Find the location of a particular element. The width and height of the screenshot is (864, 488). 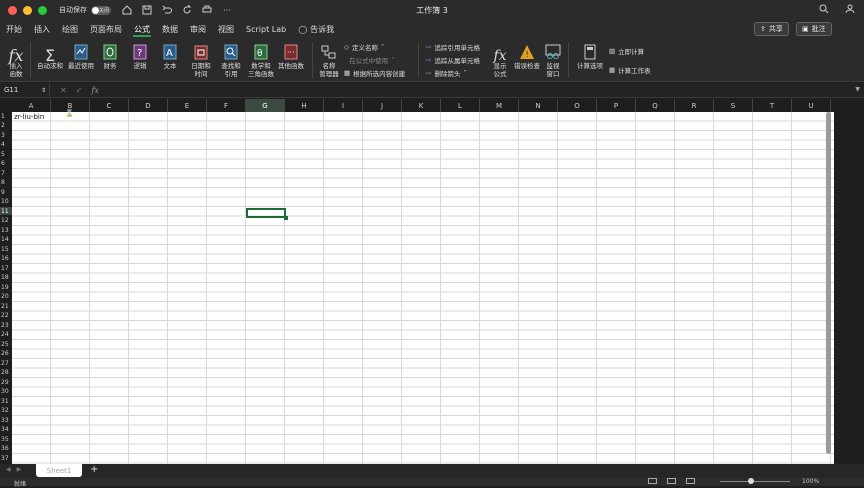

row-header: 14 is located at coordinates (6, 240).